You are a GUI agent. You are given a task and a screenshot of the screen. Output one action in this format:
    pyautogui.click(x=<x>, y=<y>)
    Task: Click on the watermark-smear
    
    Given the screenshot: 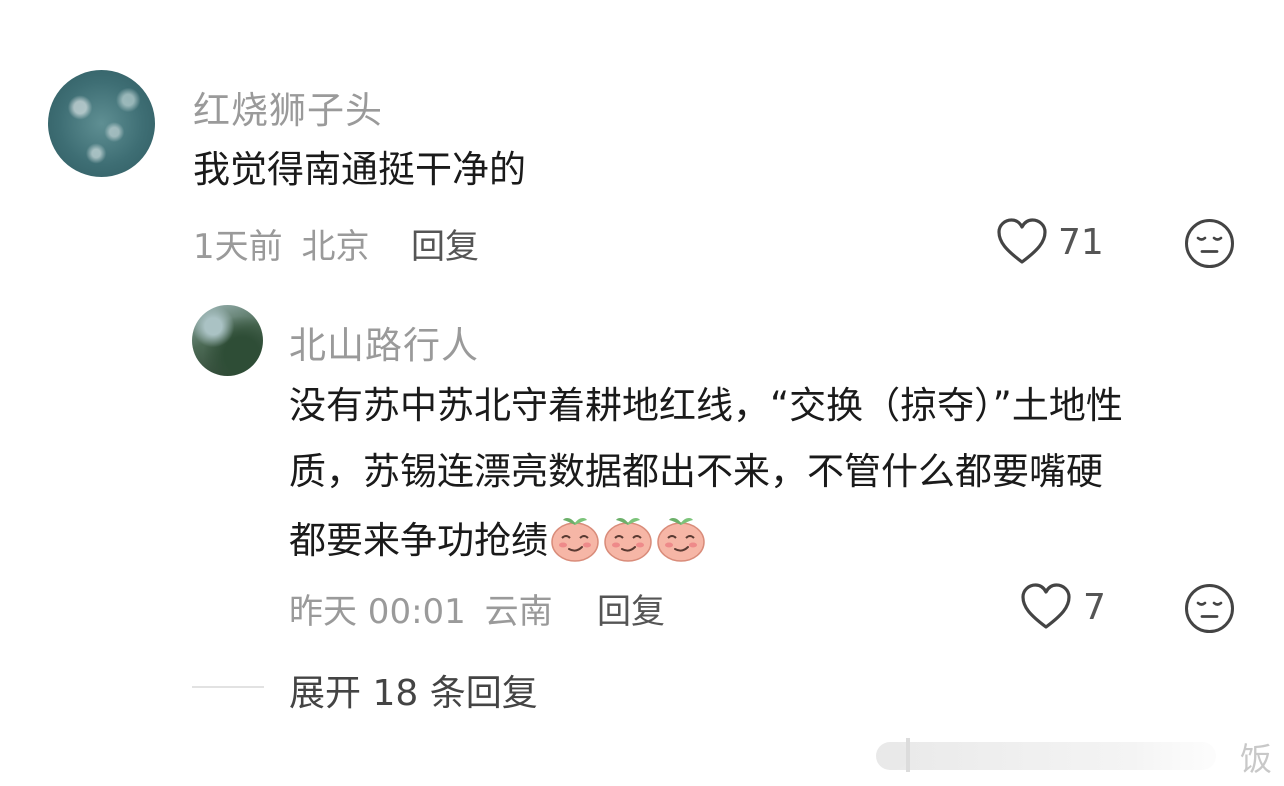 What is the action you would take?
    pyautogui.click(x=1046, y=755)
    